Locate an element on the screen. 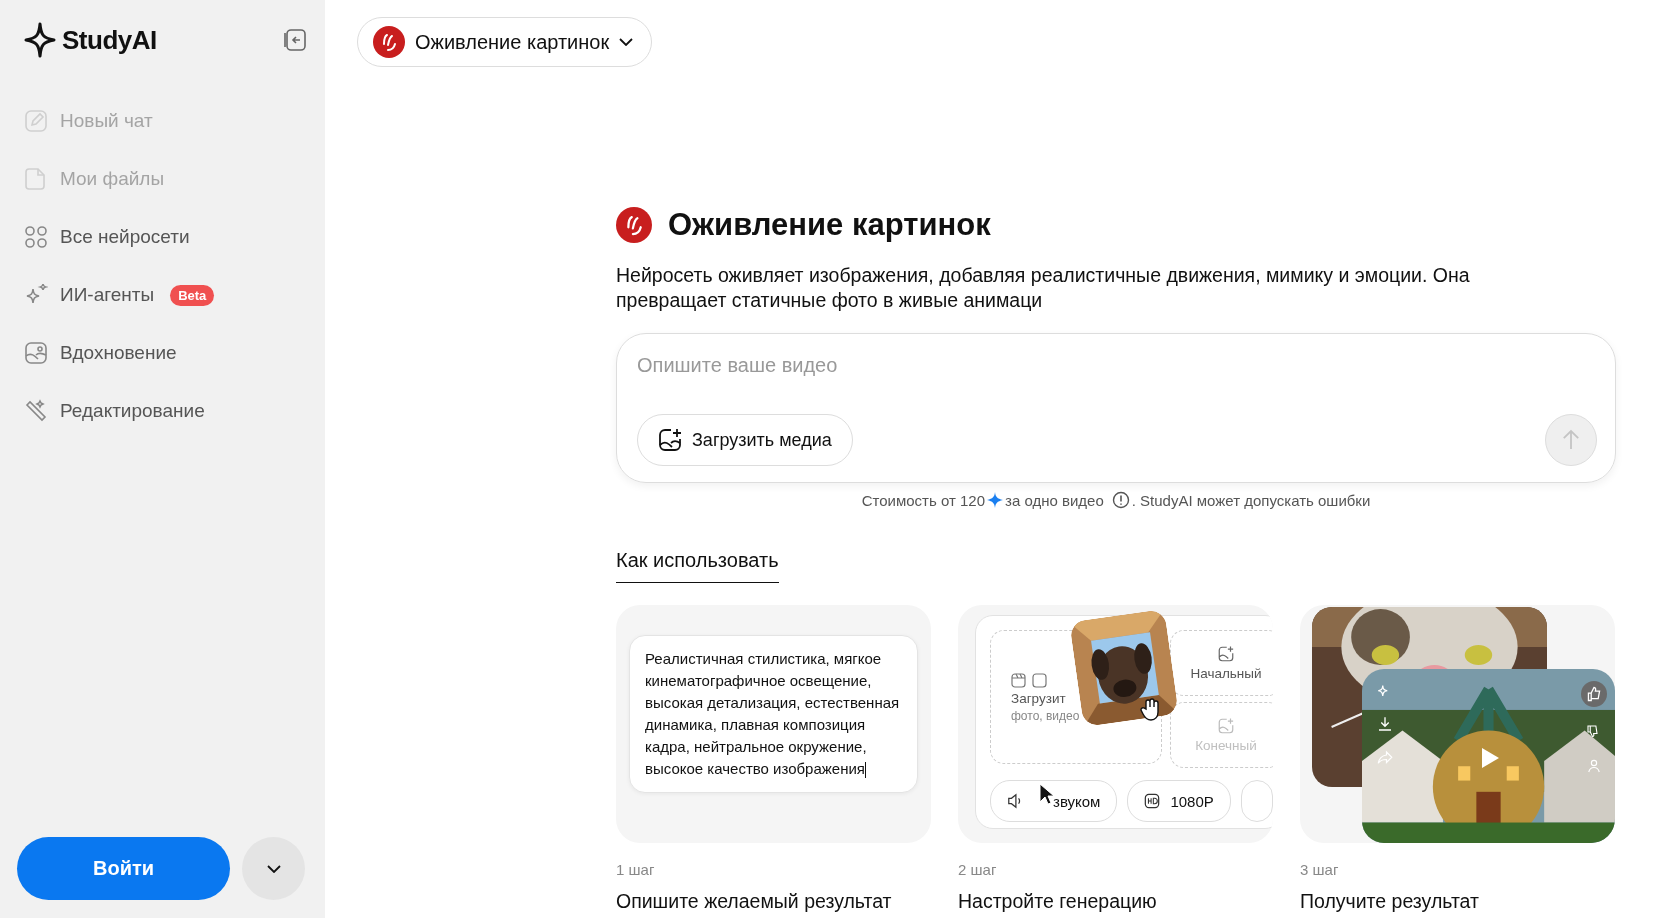  sidebar-item: ИИ-агенты Beta is located at coordinates (165, 295).